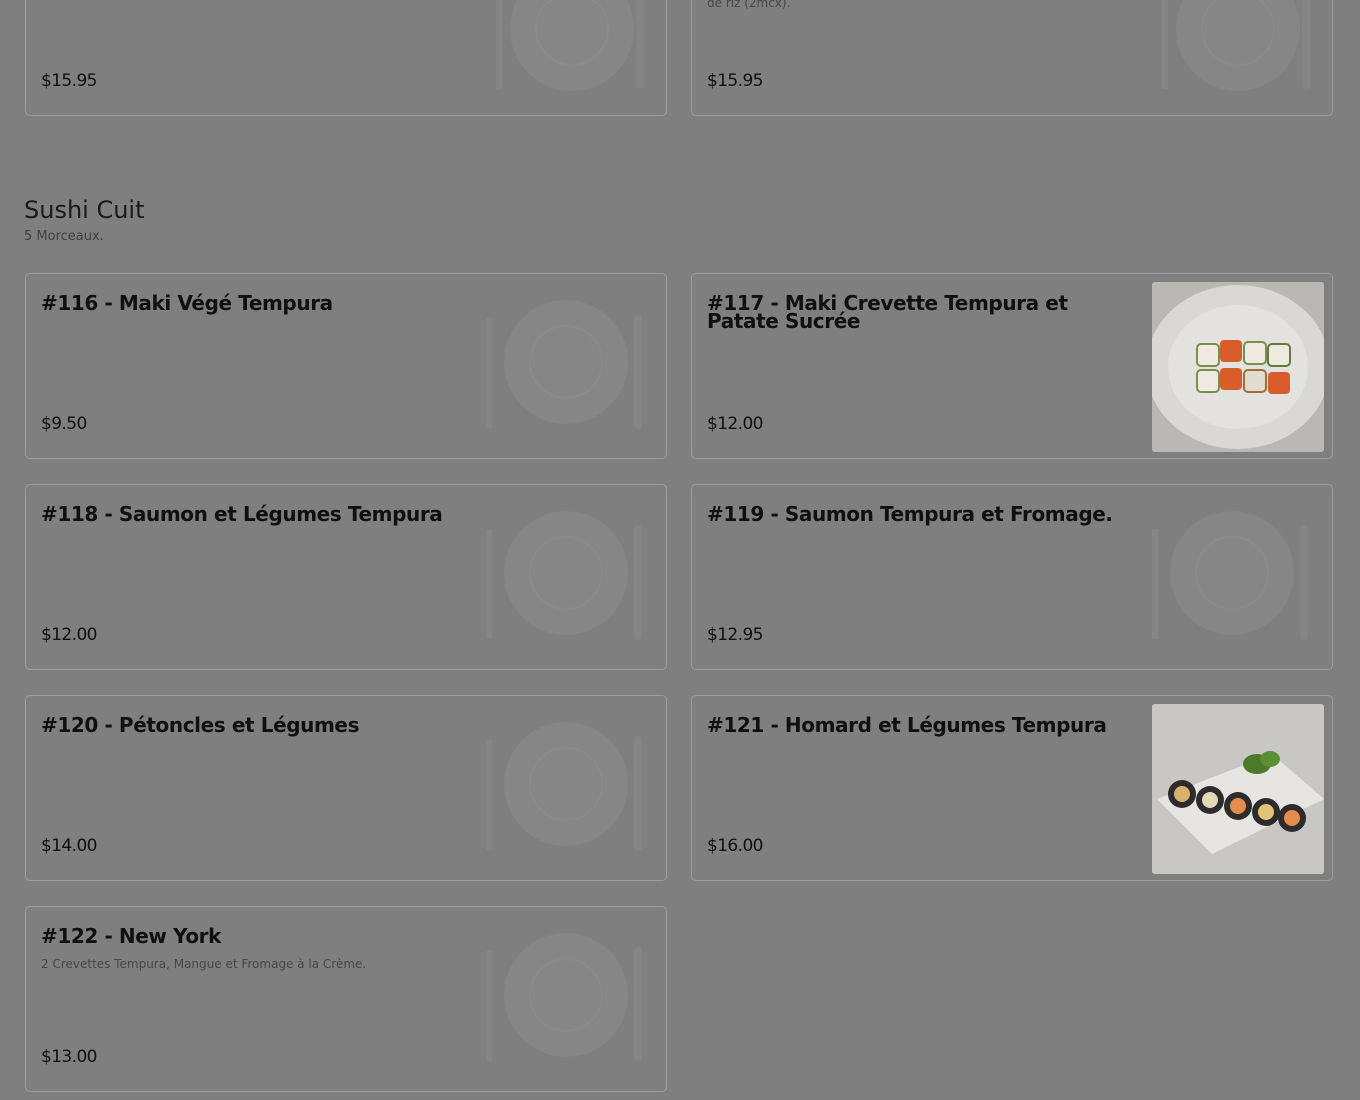 The height and width of the screenshot is (1100, 1360). I want to click on menu-item-card: #121 - Homard et Légumes Tempura $16.00, so click(1012, 788).